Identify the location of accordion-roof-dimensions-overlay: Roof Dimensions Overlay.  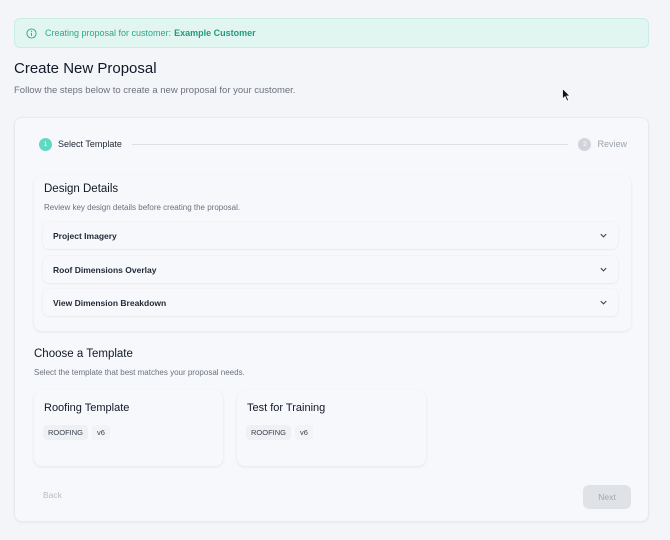
(330, 269).